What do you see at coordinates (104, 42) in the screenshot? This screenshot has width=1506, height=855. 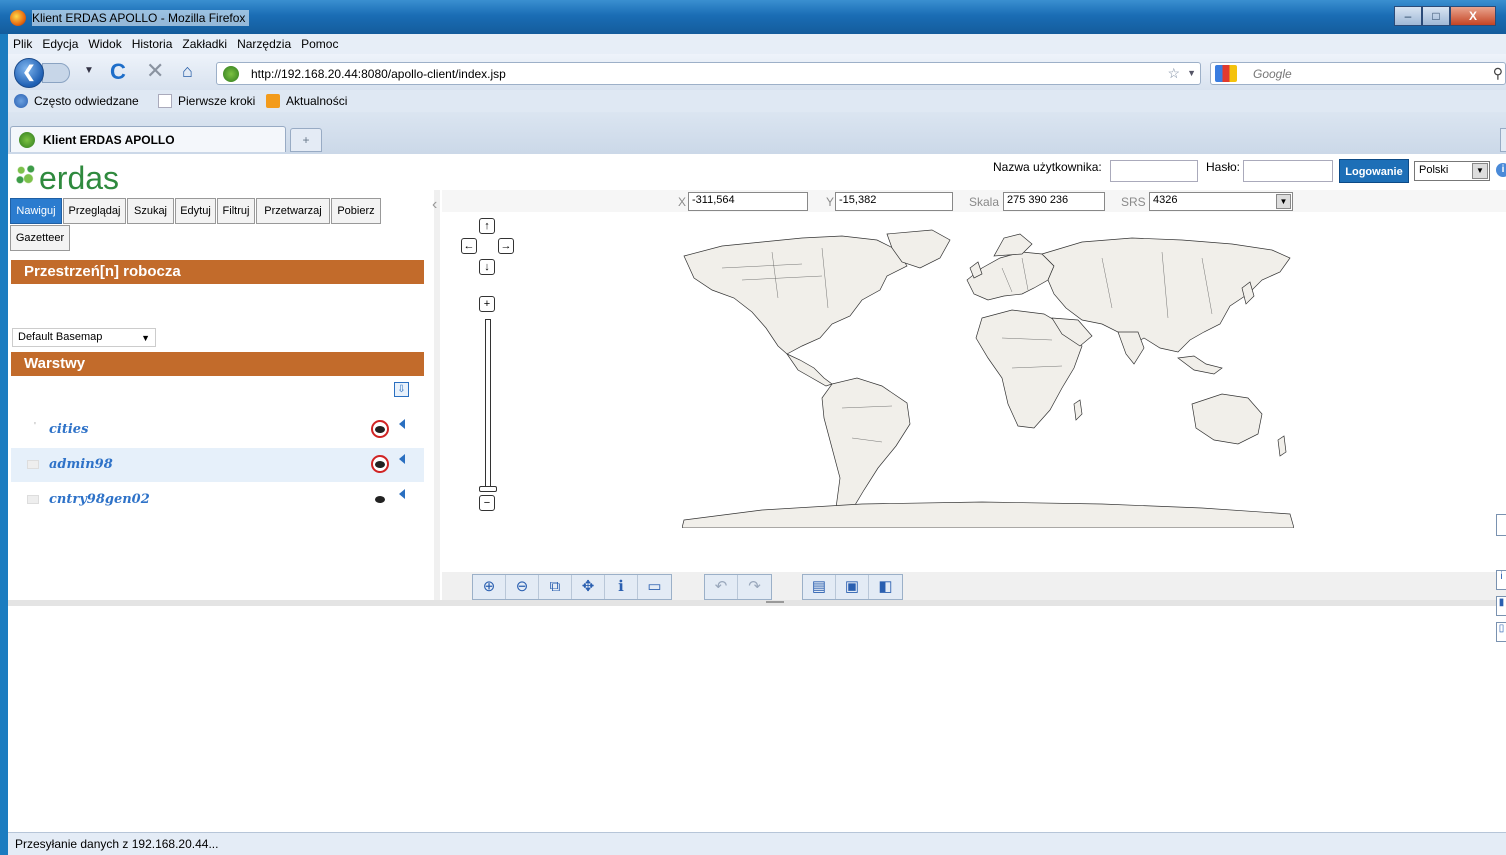 I see `menu-view: Widok` at bounding box center [104, 42].